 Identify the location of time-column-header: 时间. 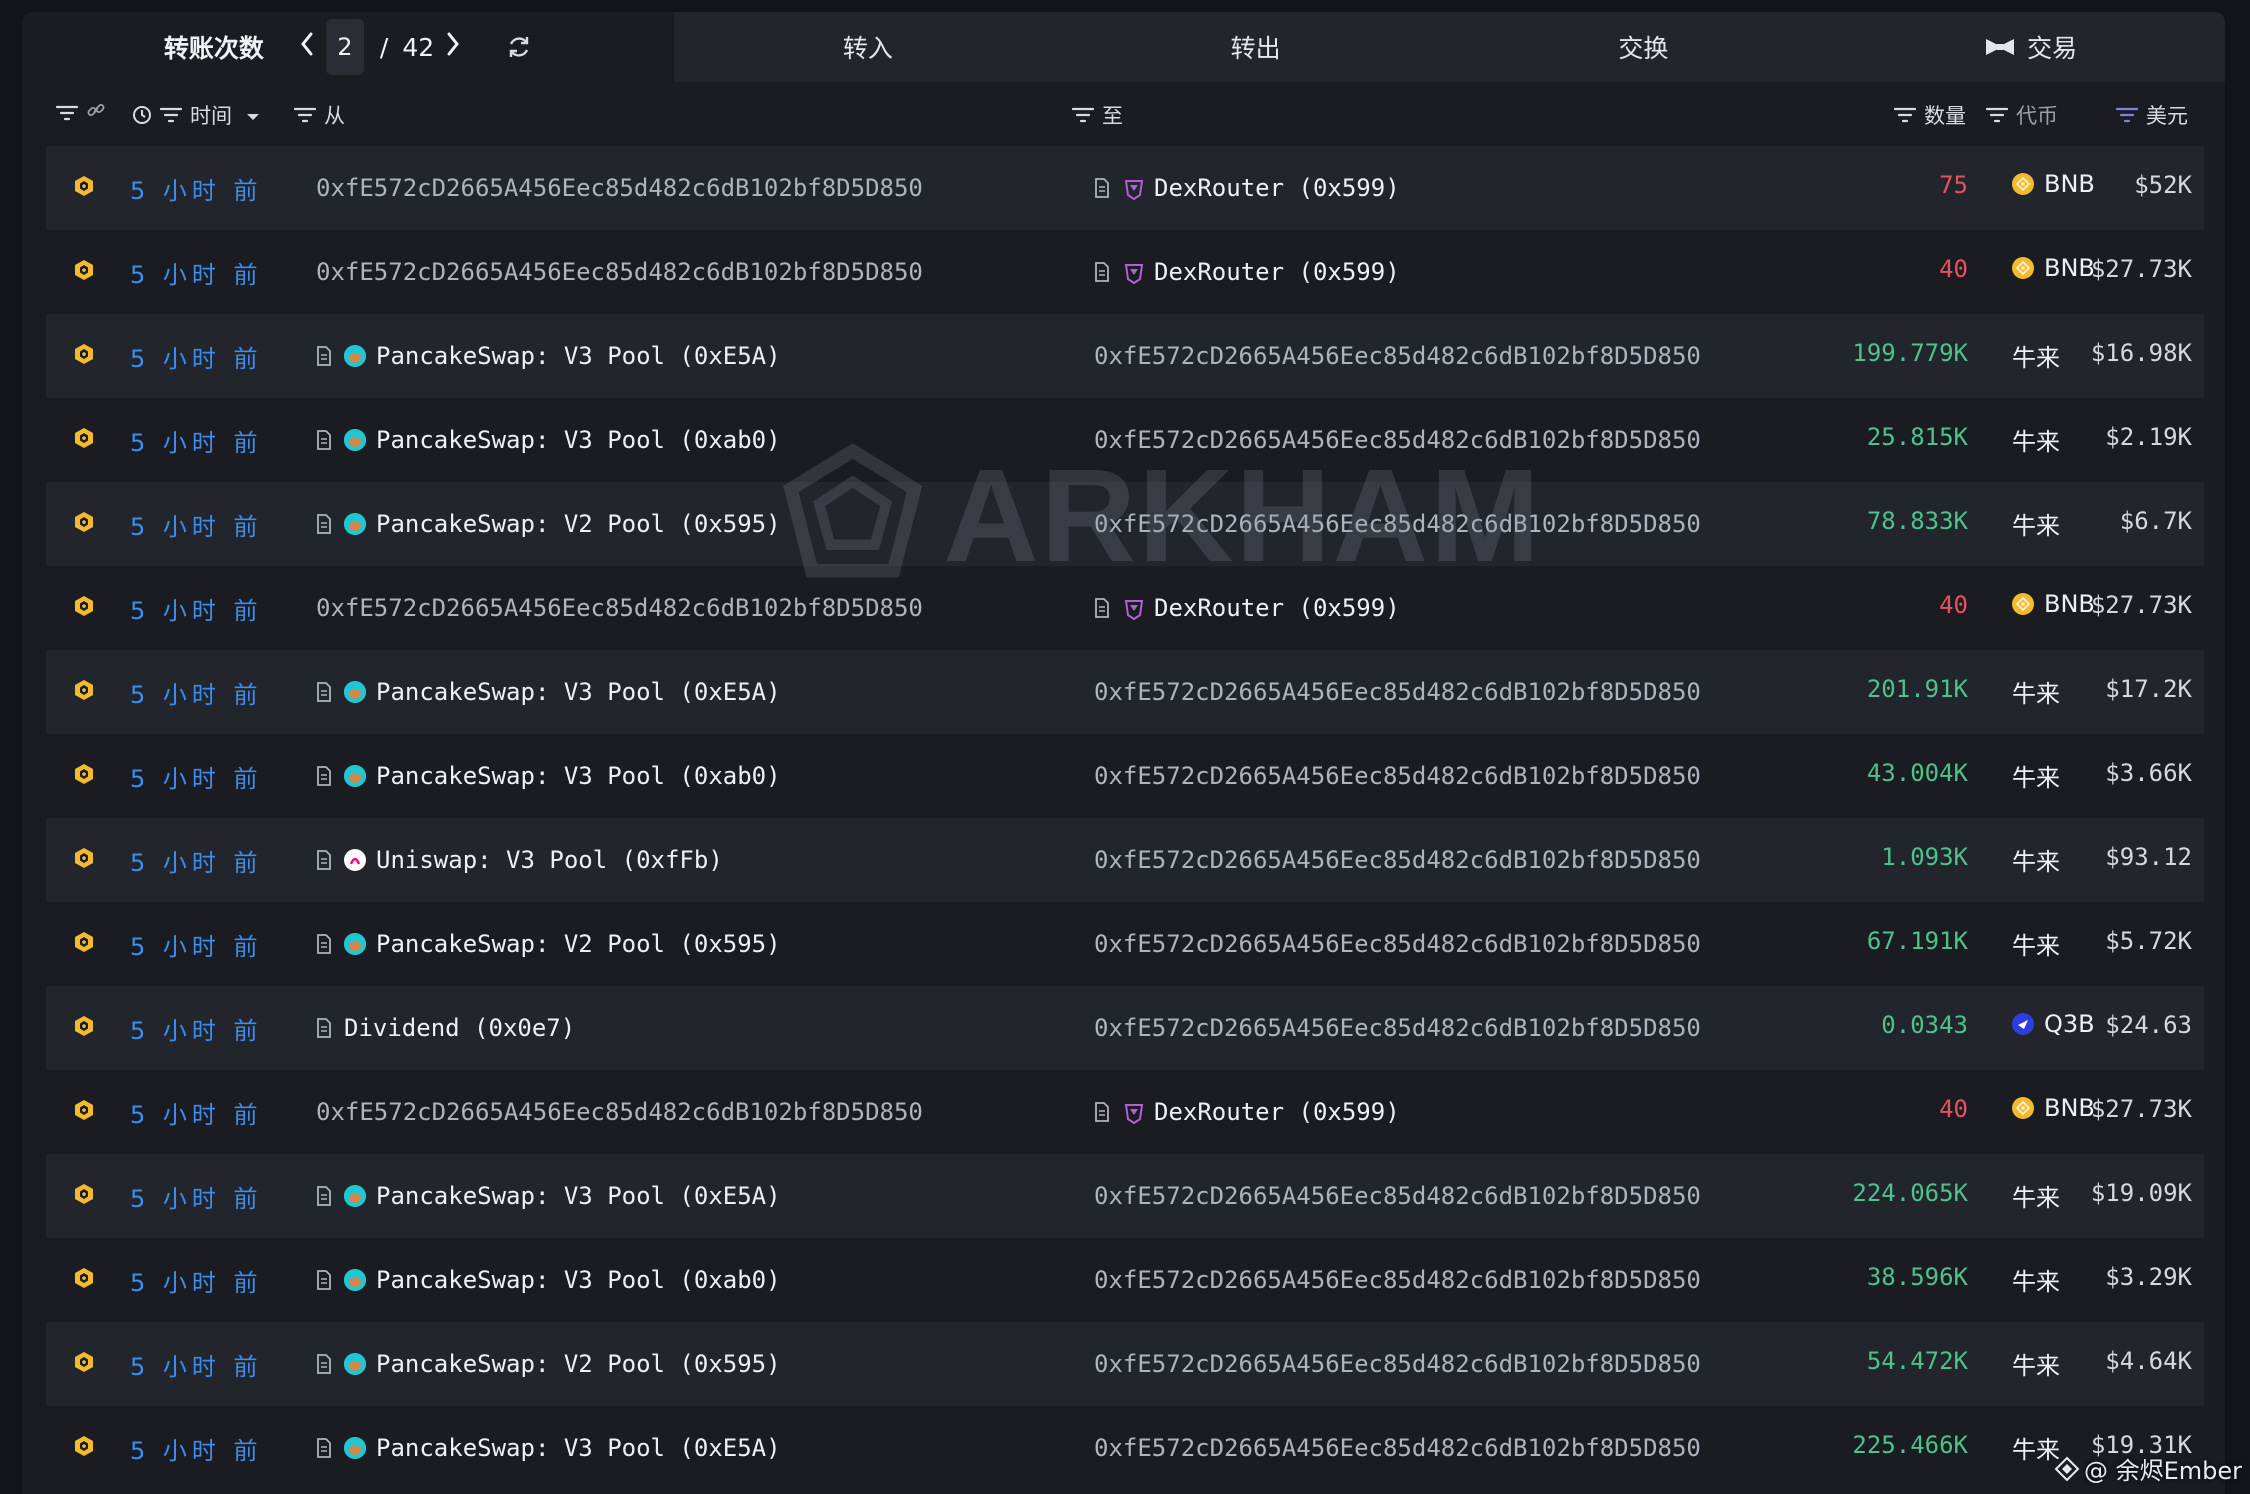
(196, 115).